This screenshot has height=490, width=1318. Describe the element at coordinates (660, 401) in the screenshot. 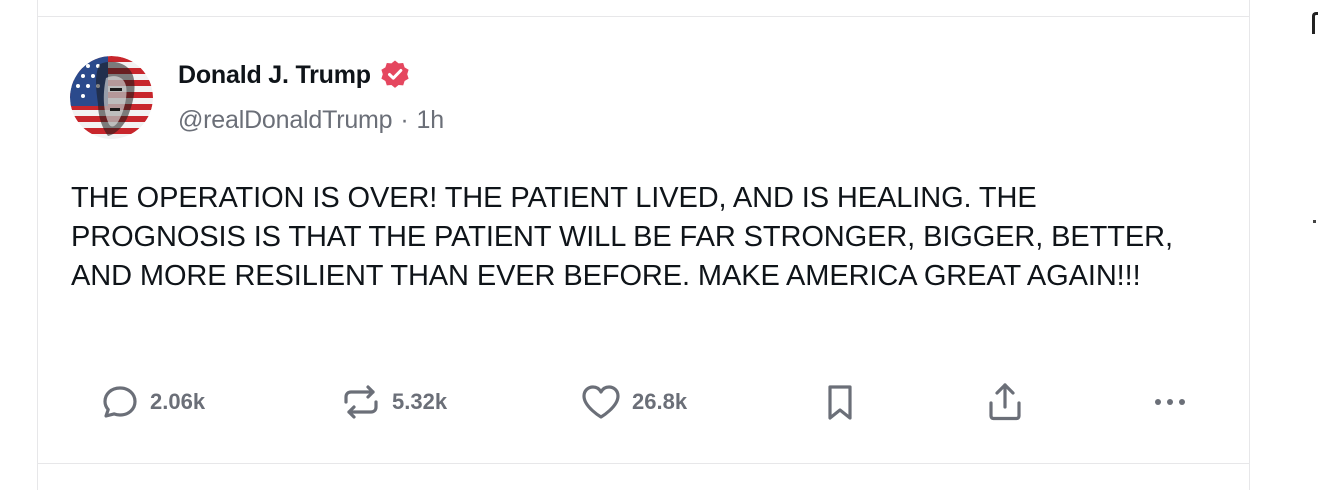

I see `like-count: 26.8k` at that location.